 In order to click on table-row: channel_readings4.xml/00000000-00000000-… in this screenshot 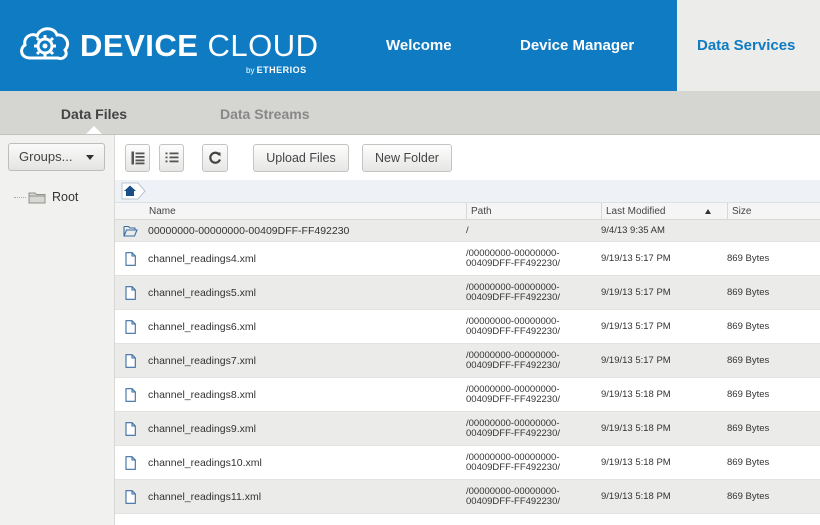, I will do `click(467, 259)`.